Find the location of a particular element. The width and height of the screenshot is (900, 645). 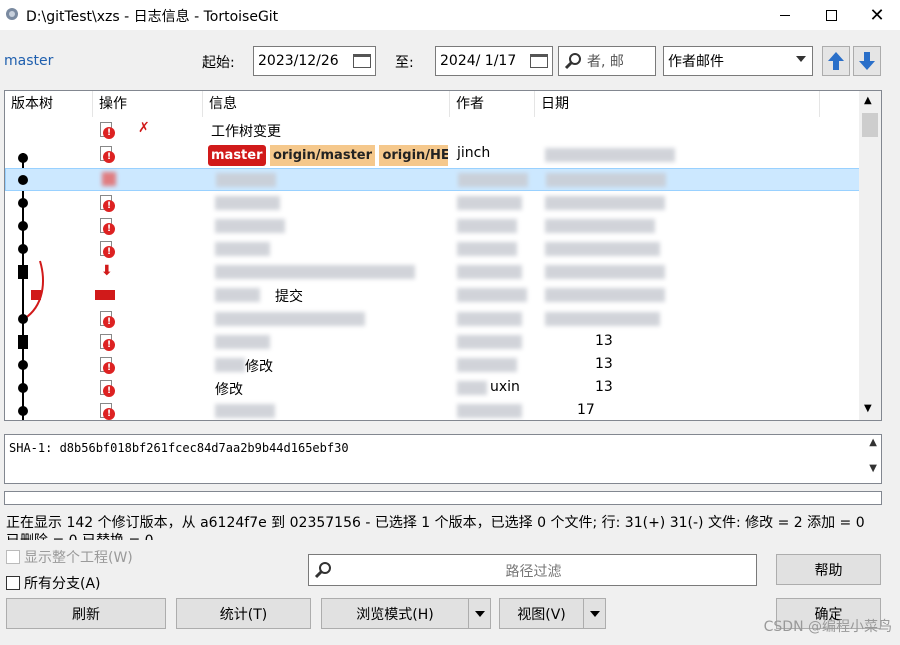

close-button: ✕ is located at coordinates (877, 15).